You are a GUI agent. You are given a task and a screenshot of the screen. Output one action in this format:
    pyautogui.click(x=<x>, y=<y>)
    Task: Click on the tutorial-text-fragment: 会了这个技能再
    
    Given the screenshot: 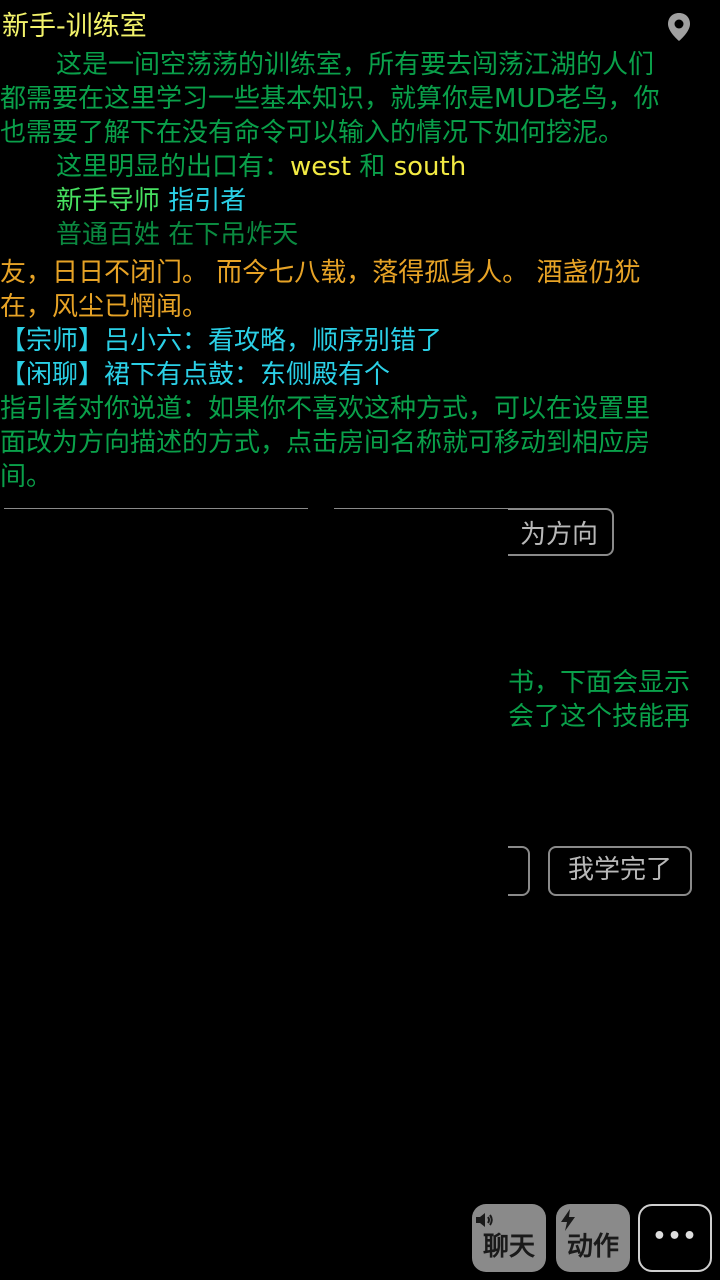 What is the action you would take?
    pyautogui.click(x=599, y=717)
    